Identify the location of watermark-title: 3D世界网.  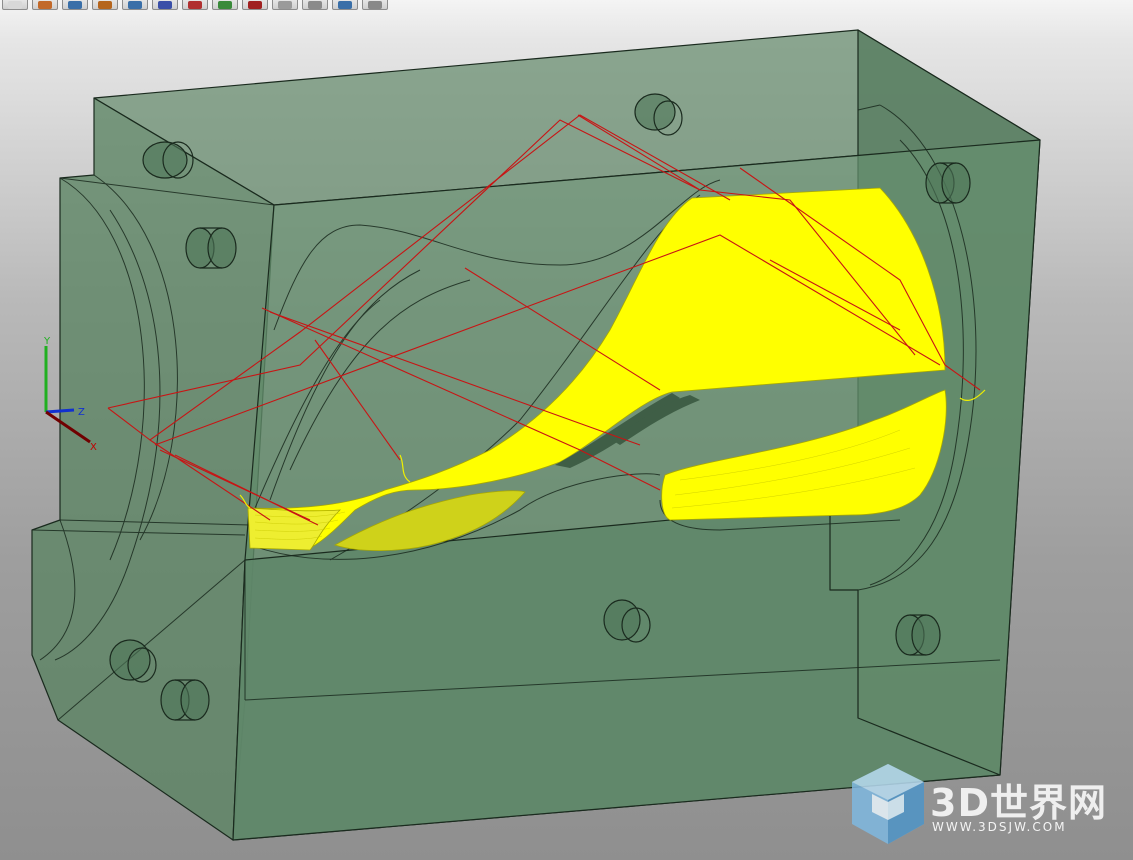
(1018, 803).